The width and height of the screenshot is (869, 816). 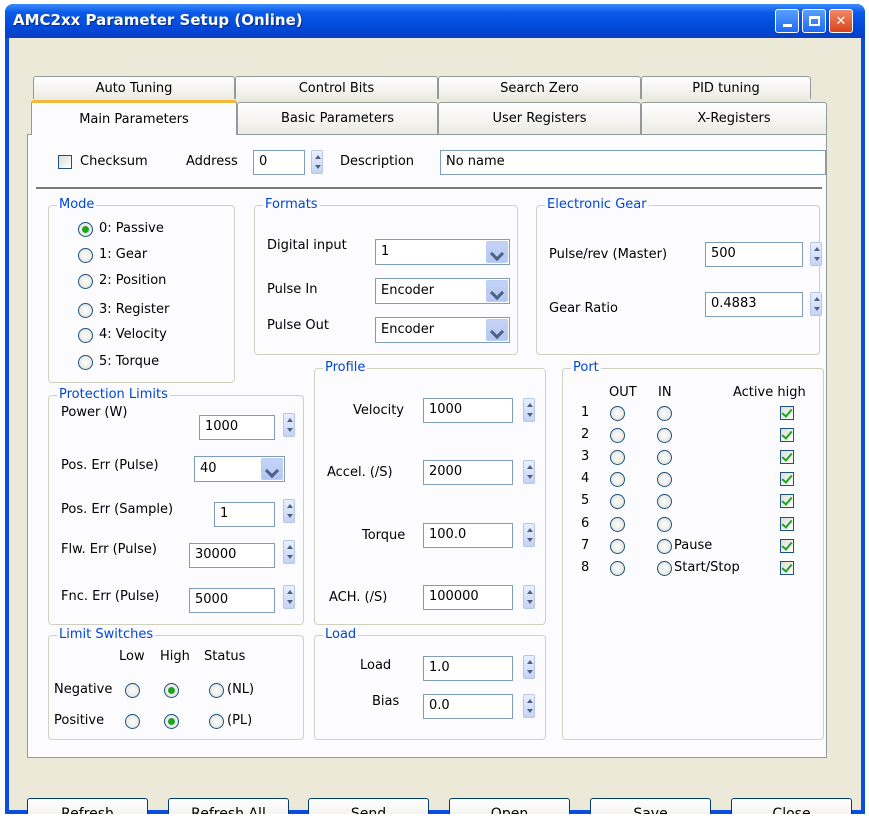 What do you see at coordinates (228, 806) in the screenshot?
I see `refresh-all-button: Refresh All` at bounding box center [228, 806].